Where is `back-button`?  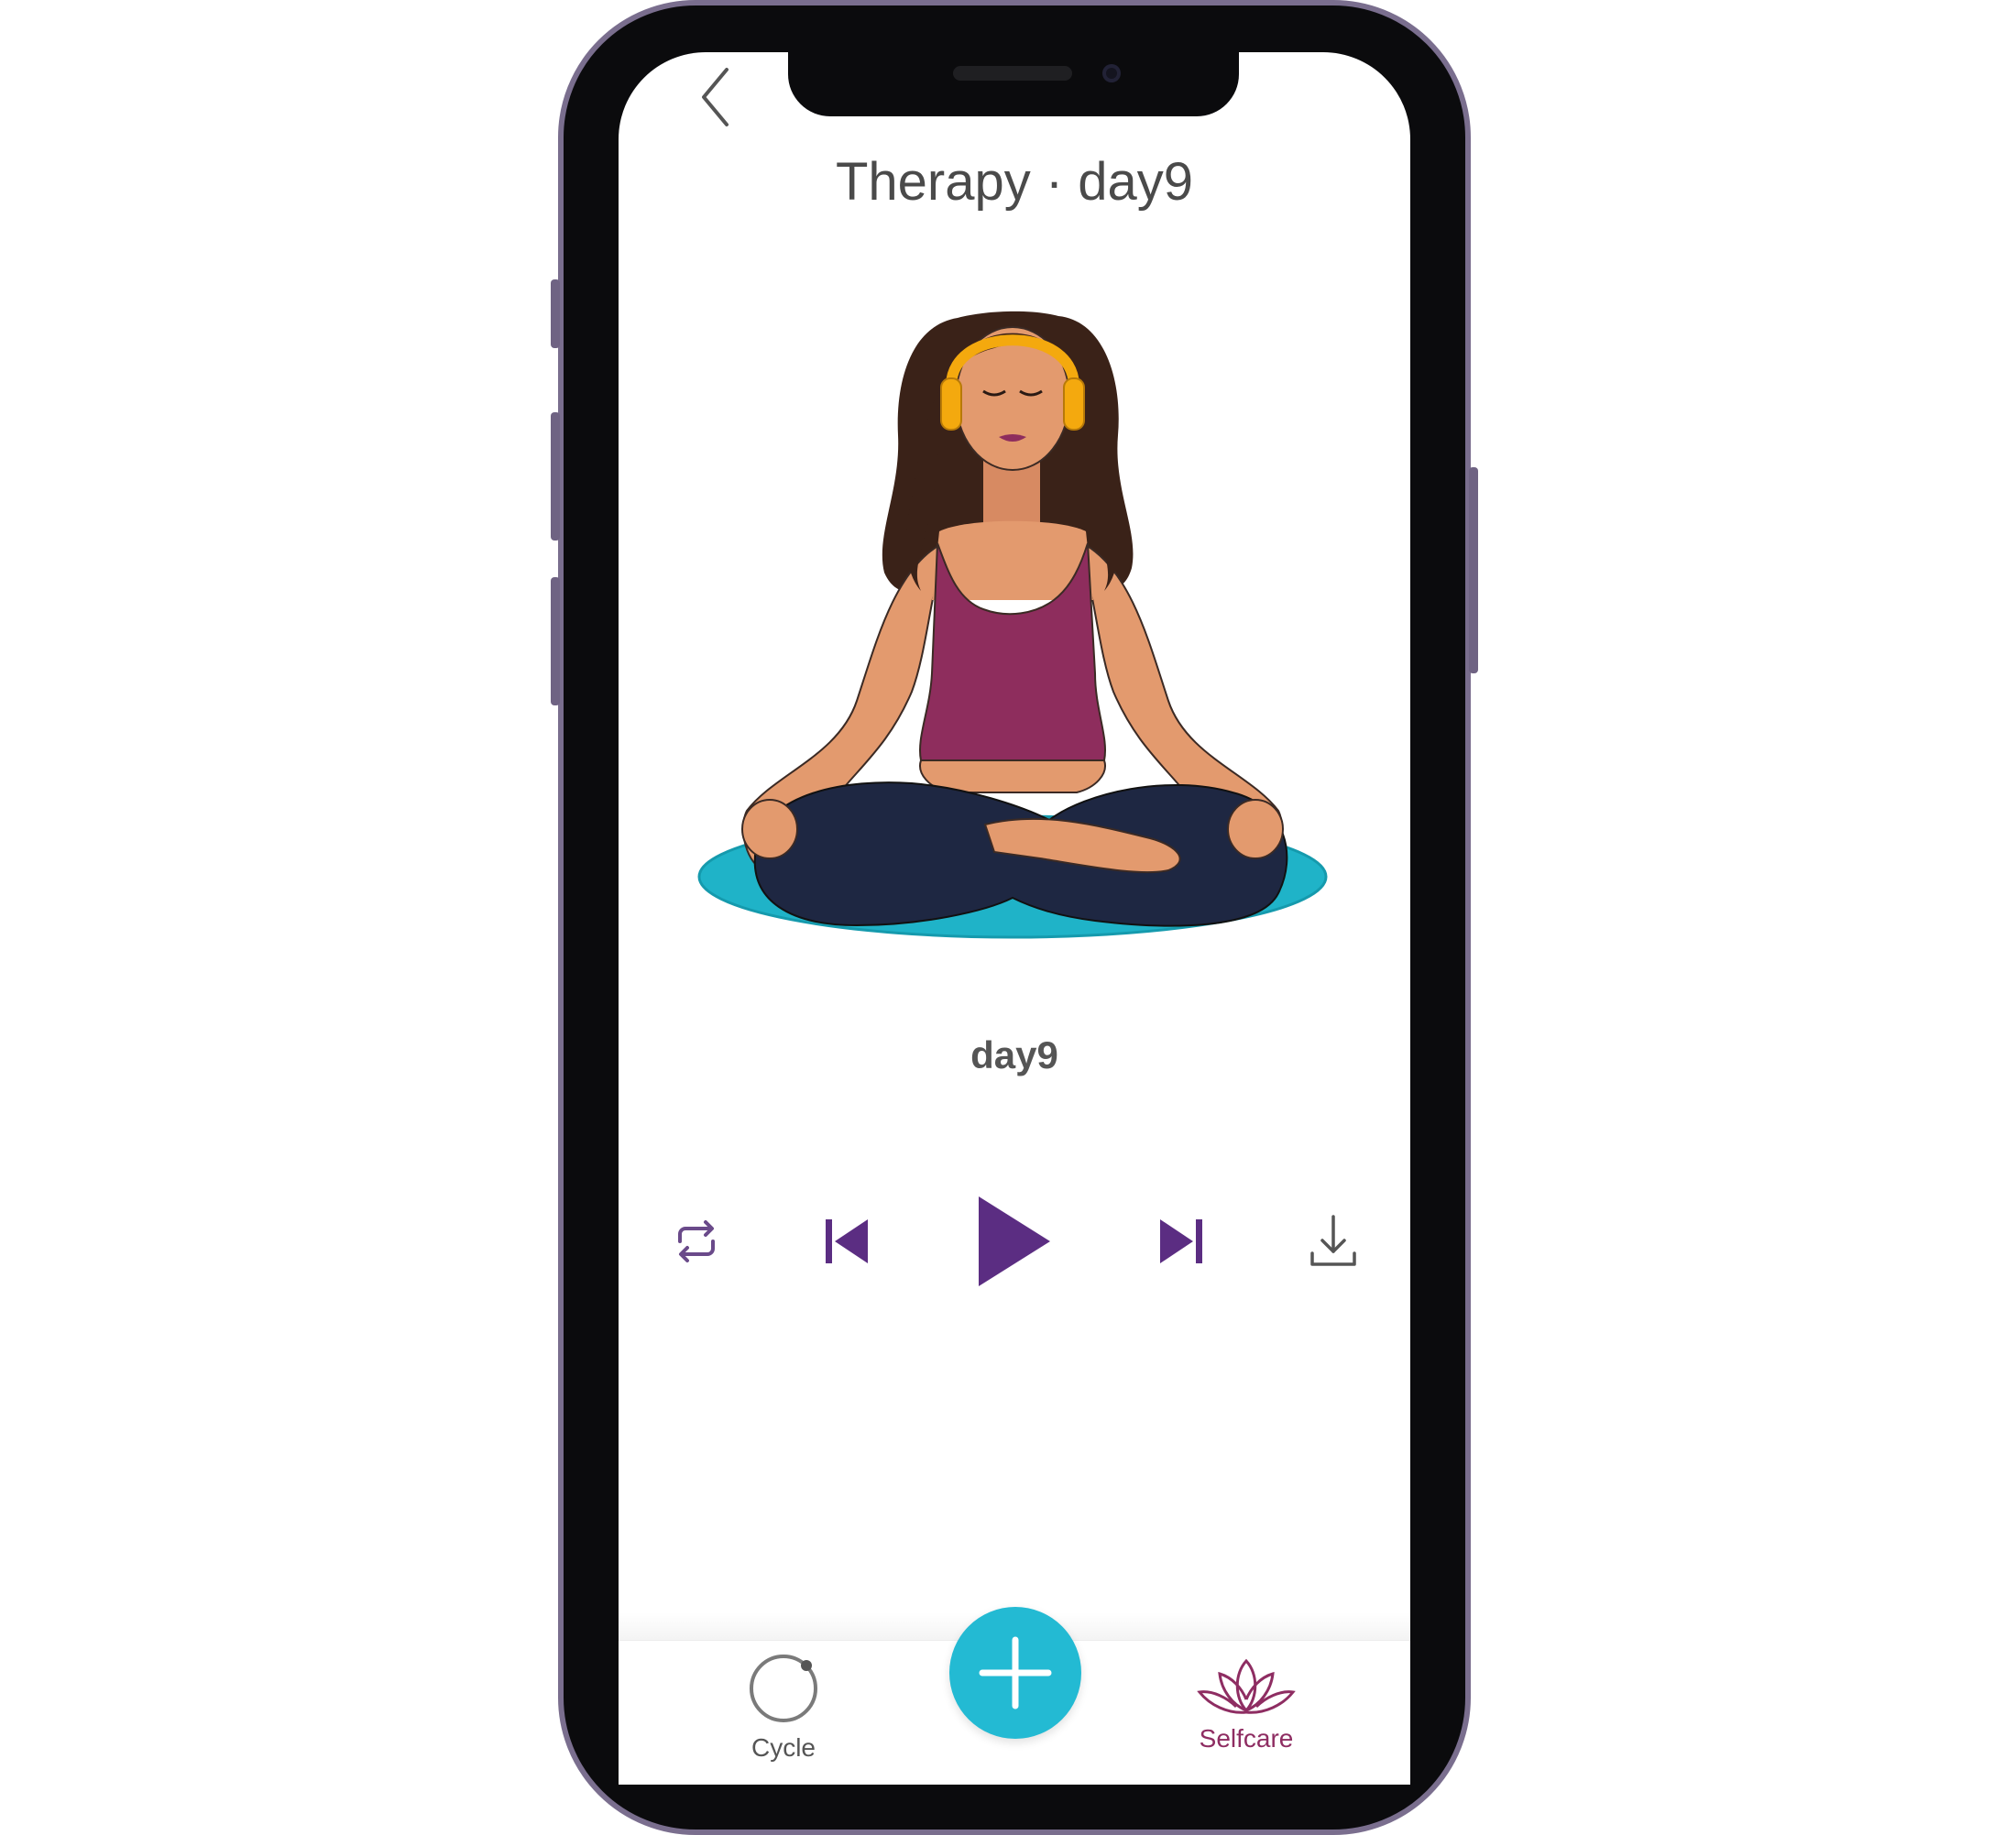
back-button is located at coordinates (719, 97).